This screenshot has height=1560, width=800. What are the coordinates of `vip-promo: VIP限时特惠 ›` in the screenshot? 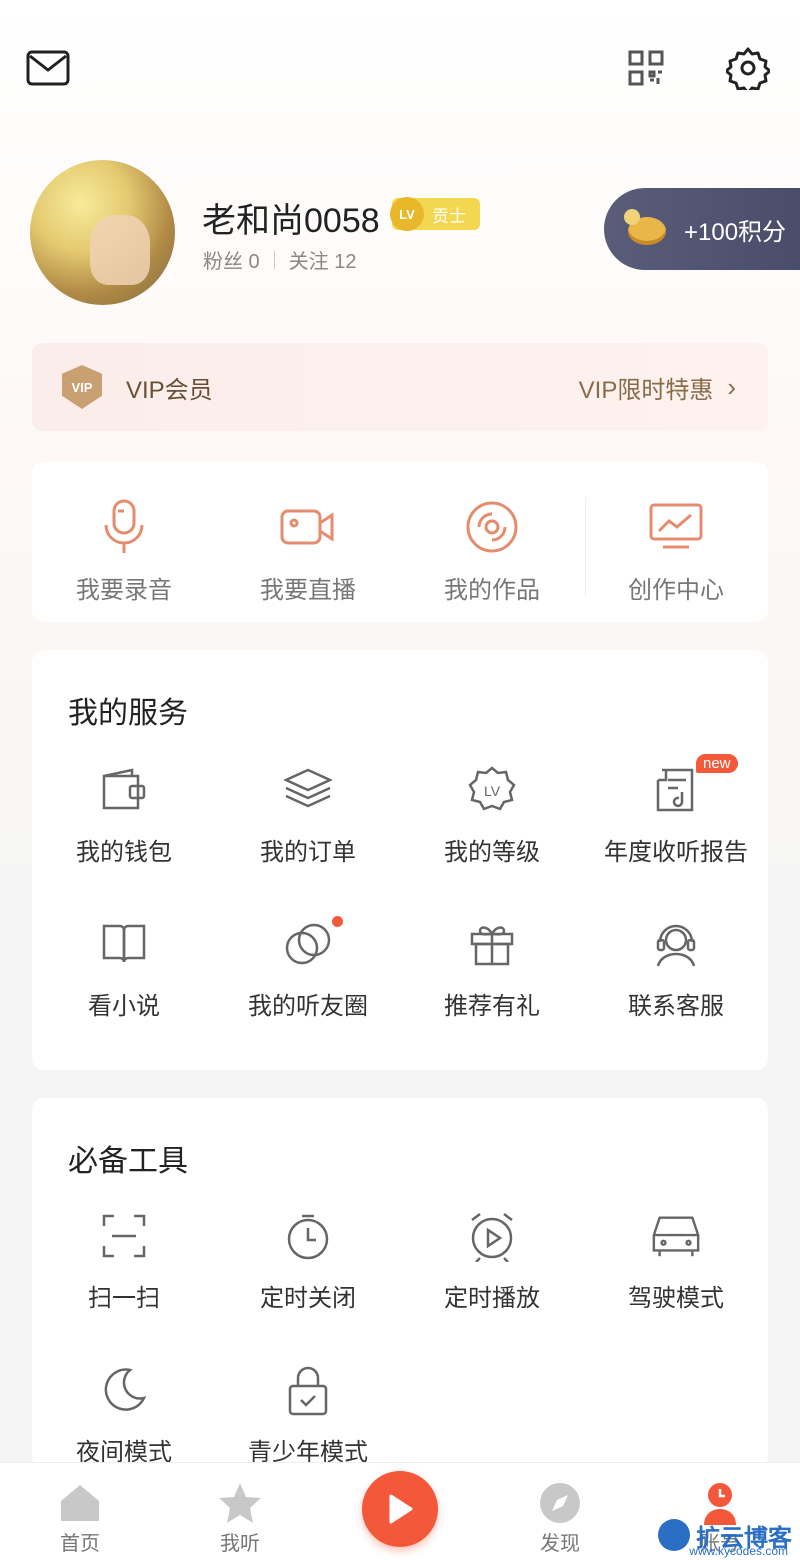 It's located at (657, 387).